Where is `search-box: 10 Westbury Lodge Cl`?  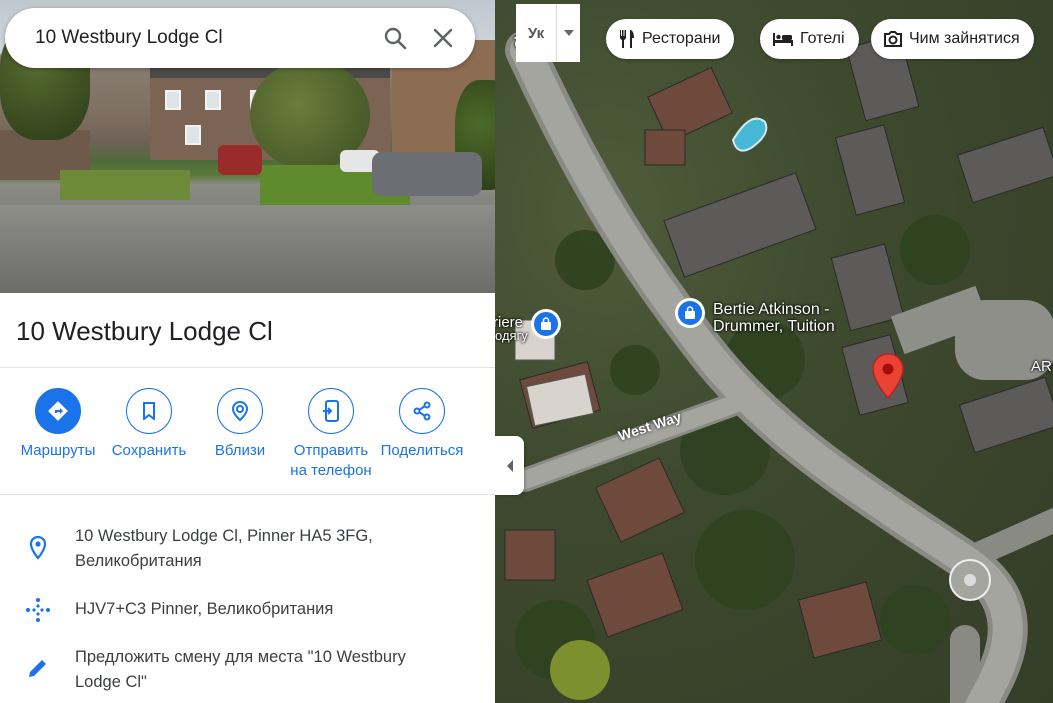
search-box: 10 Westbury Lodge Cl is located at coordinates (240, 38).